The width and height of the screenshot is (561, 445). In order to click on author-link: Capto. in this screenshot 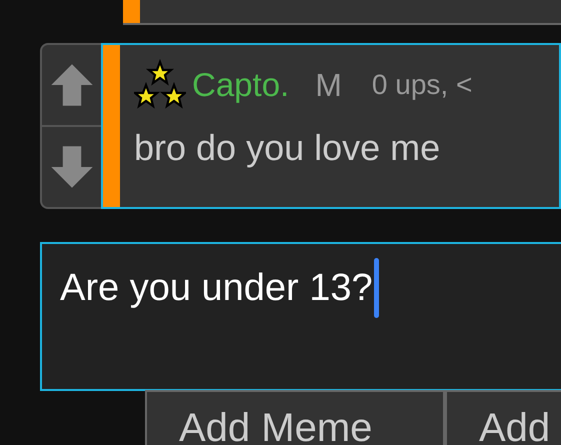, I will do `click(241, 85)`.